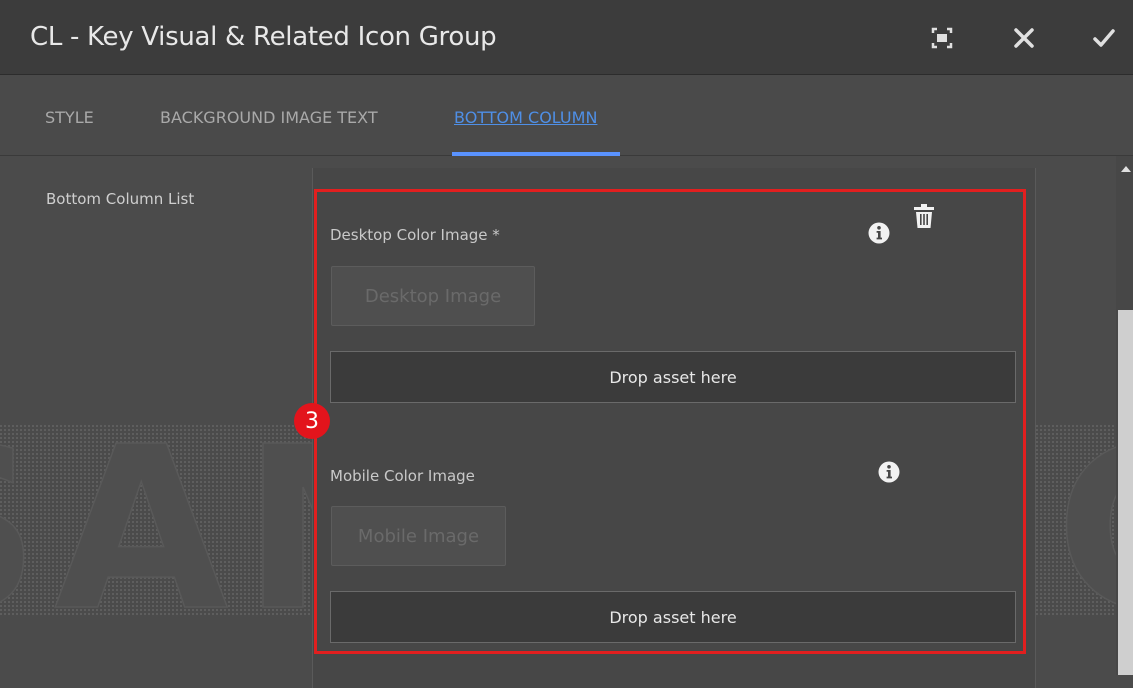 This screenshot has width=1133, height=688. Describe the element at coordinates (1126, 169) in the screenshot. I see `scroll-up-arrow-icon` at that location.